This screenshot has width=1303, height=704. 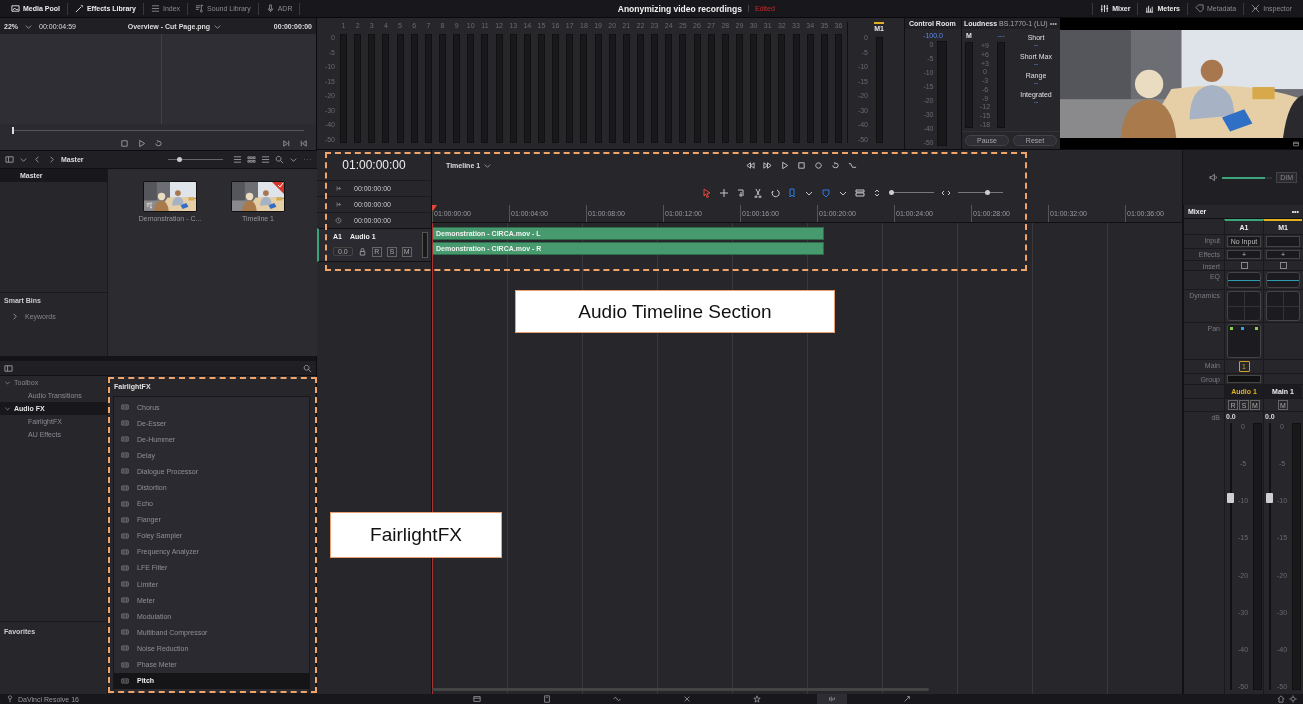 What do you see at coordinates (818, 165) in the screenshot?
I see `record-icon` at bounding box center [818, 165].